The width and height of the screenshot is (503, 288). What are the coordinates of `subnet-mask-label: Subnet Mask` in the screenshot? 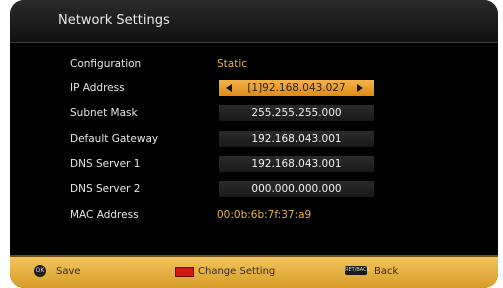 It's located at (104, 113).